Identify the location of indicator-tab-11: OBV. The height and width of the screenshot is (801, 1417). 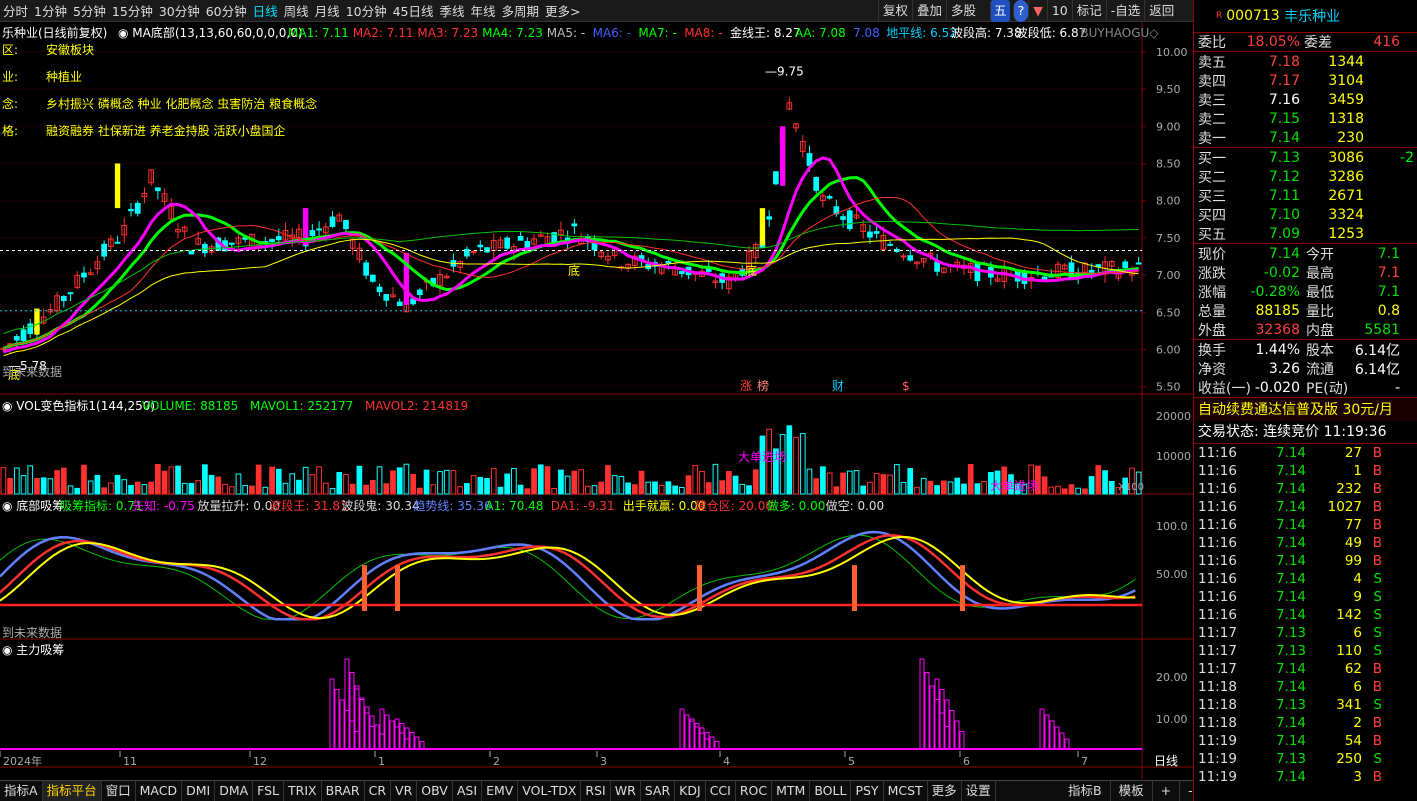
(435, 791).